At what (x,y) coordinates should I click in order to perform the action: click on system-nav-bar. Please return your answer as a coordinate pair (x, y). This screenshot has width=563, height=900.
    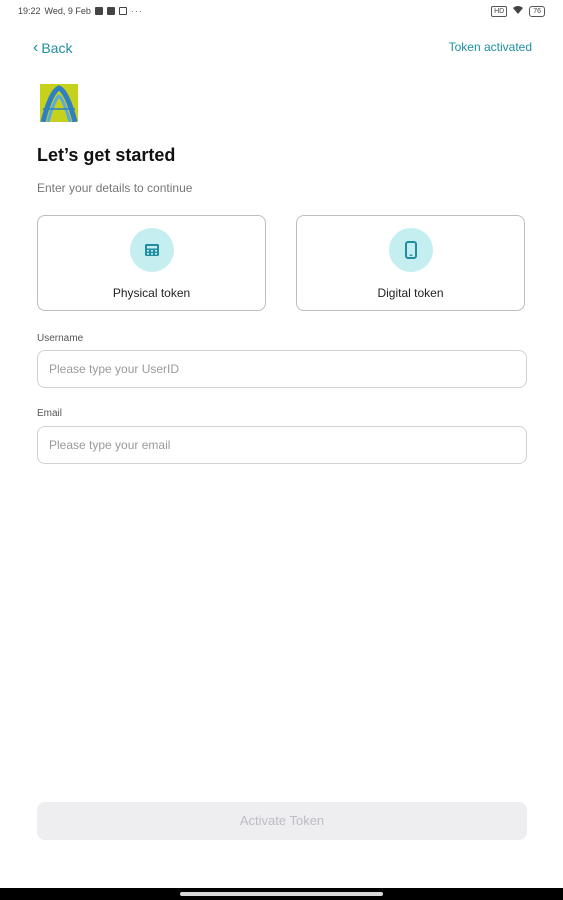
    Looking at the image, I should click on (281, 894).